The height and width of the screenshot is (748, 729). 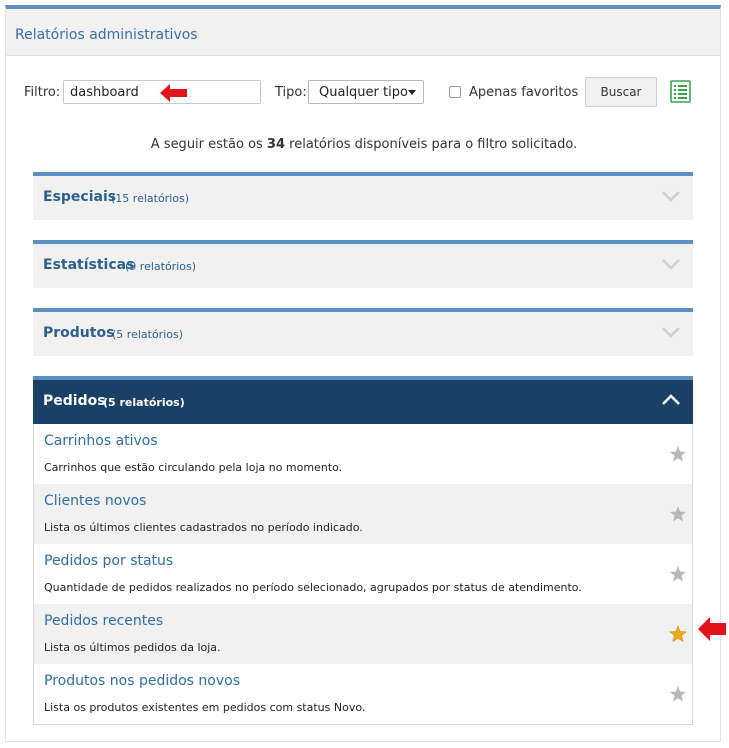 I want to click on favorites-label: Apenas favoritos, so click(x=523, y=92).